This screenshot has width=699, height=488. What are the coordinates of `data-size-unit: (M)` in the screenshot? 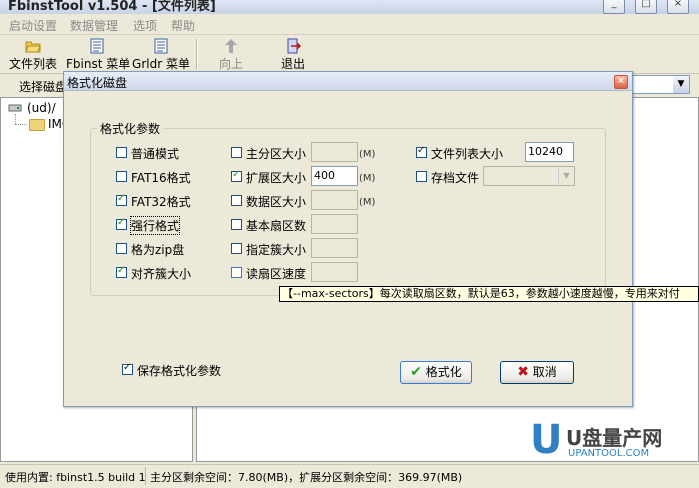 It's located at (367, 202).